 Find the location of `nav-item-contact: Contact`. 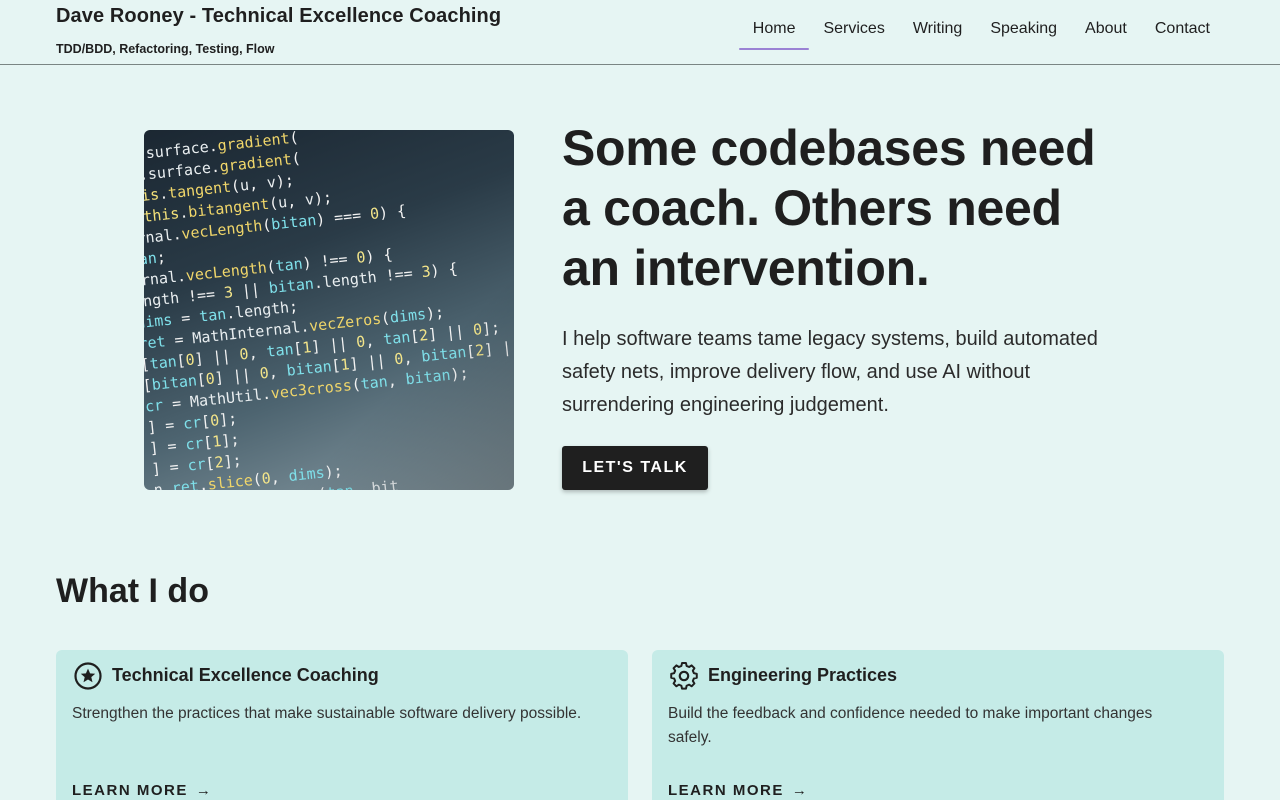

nav-item-contact: Contact is located at coordinates (1182, 31).